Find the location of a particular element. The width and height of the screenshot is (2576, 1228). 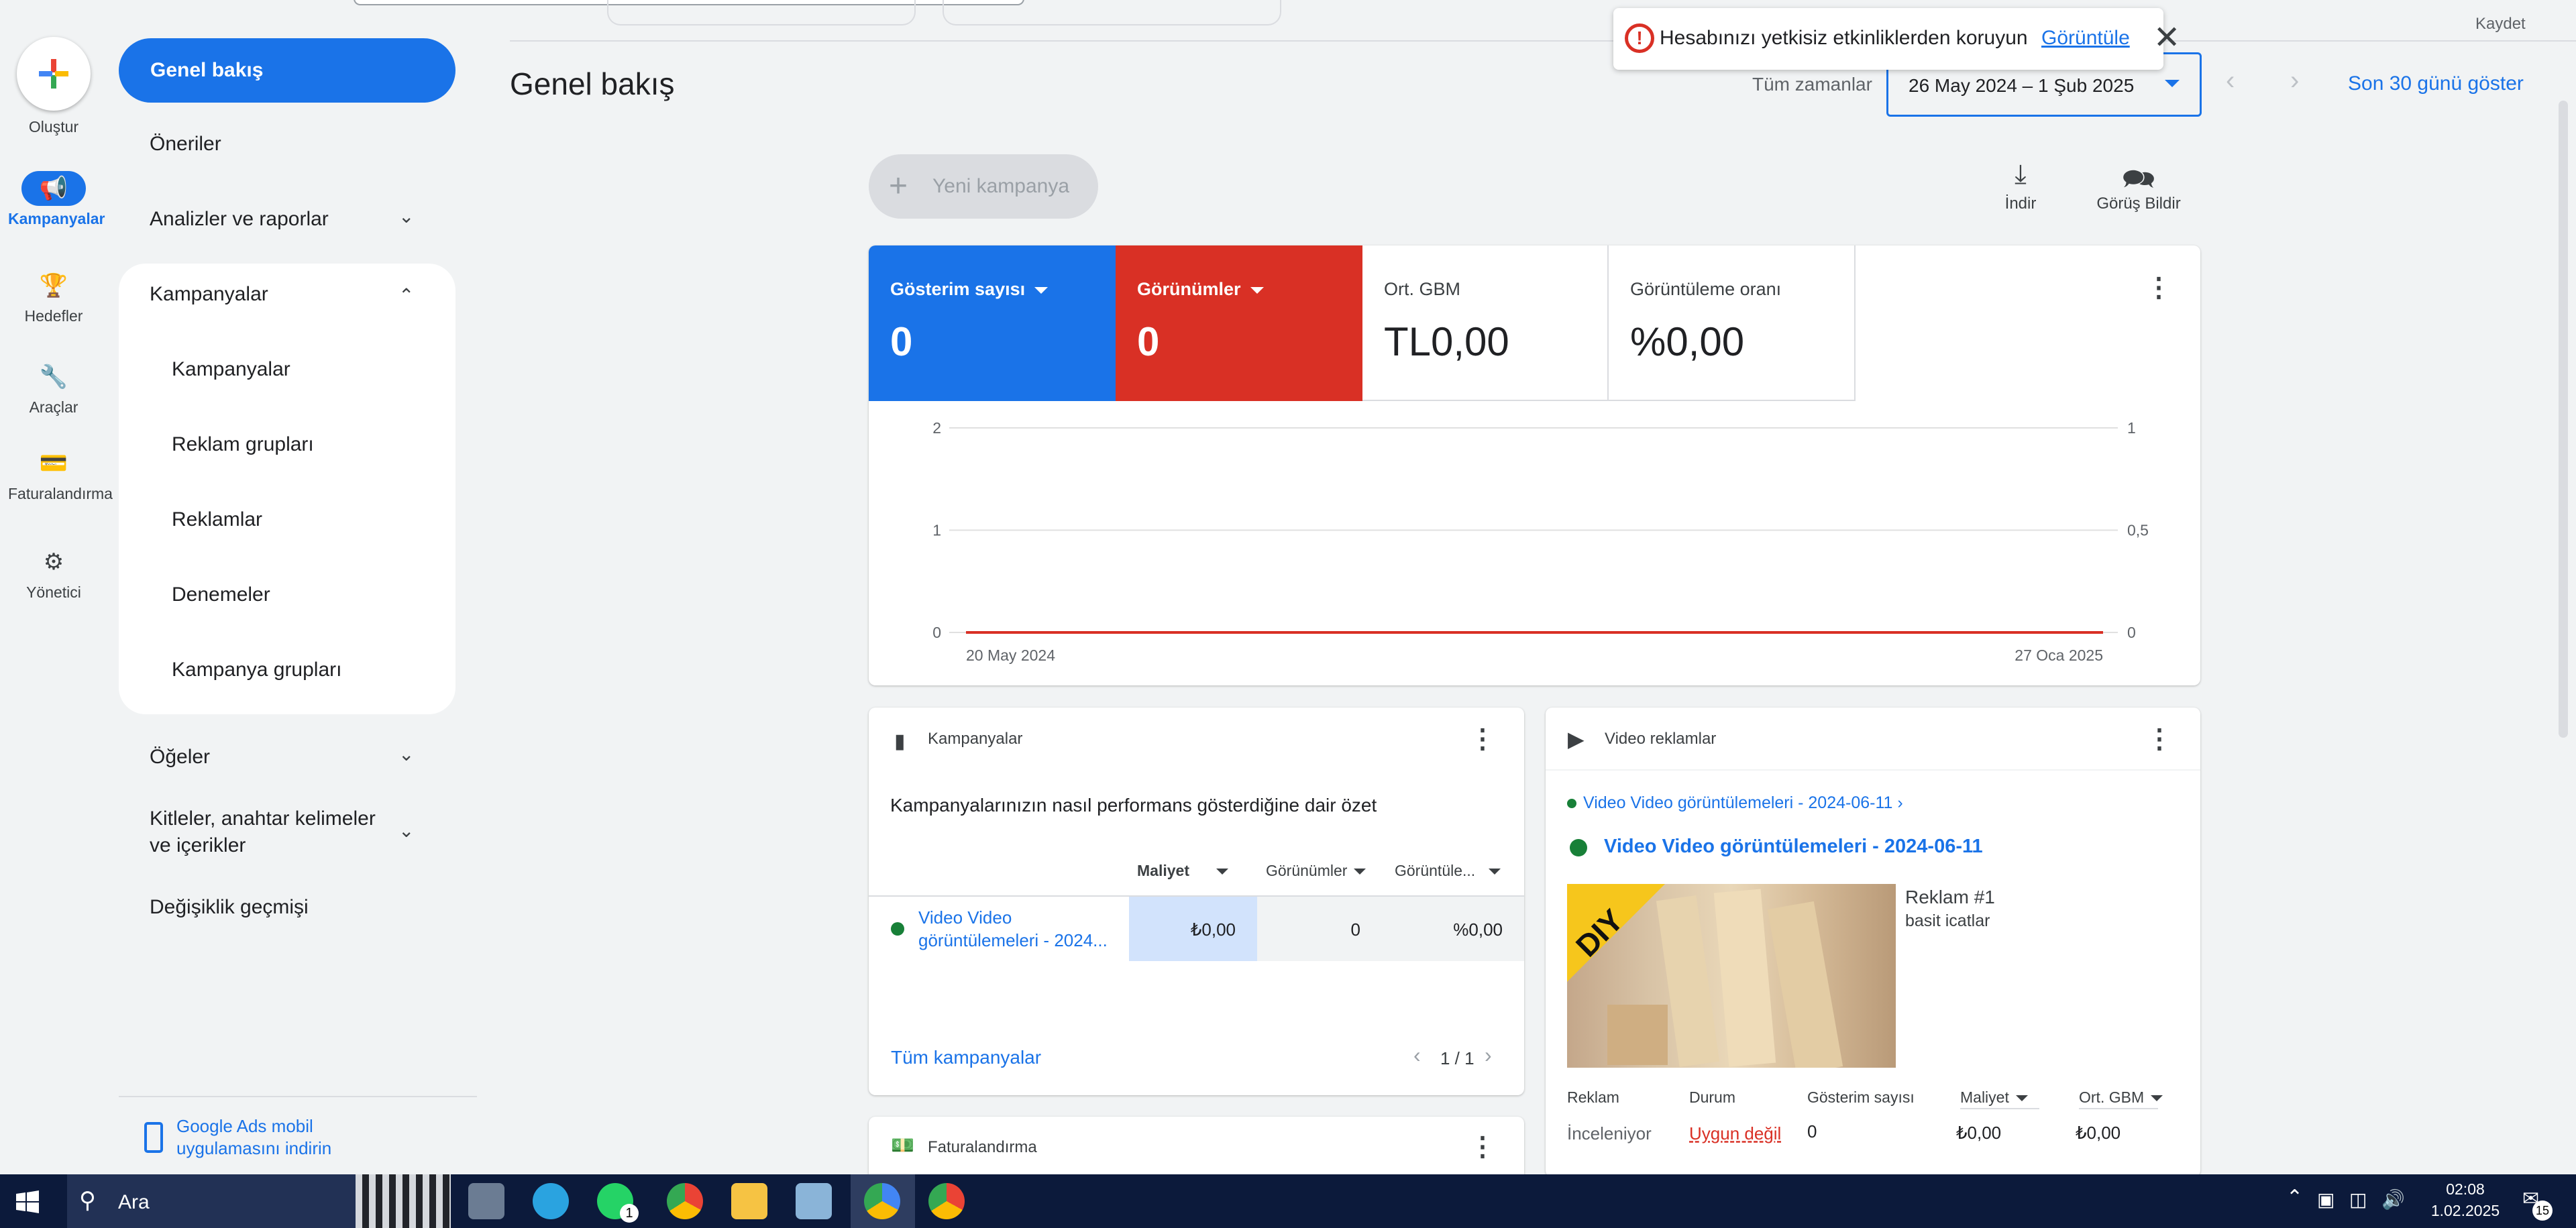

page-title: Genel bakış is located at coordinates (592, 84).